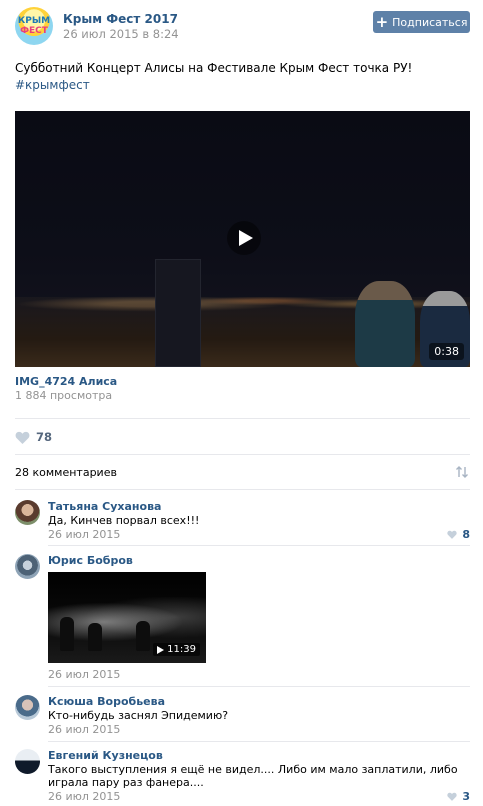 This screenshot has width=483, height=806. Describe the element at coordinates (66, 381) in the screenshot. I see `video-title-link: IMG_4724 Алиса` at that location.